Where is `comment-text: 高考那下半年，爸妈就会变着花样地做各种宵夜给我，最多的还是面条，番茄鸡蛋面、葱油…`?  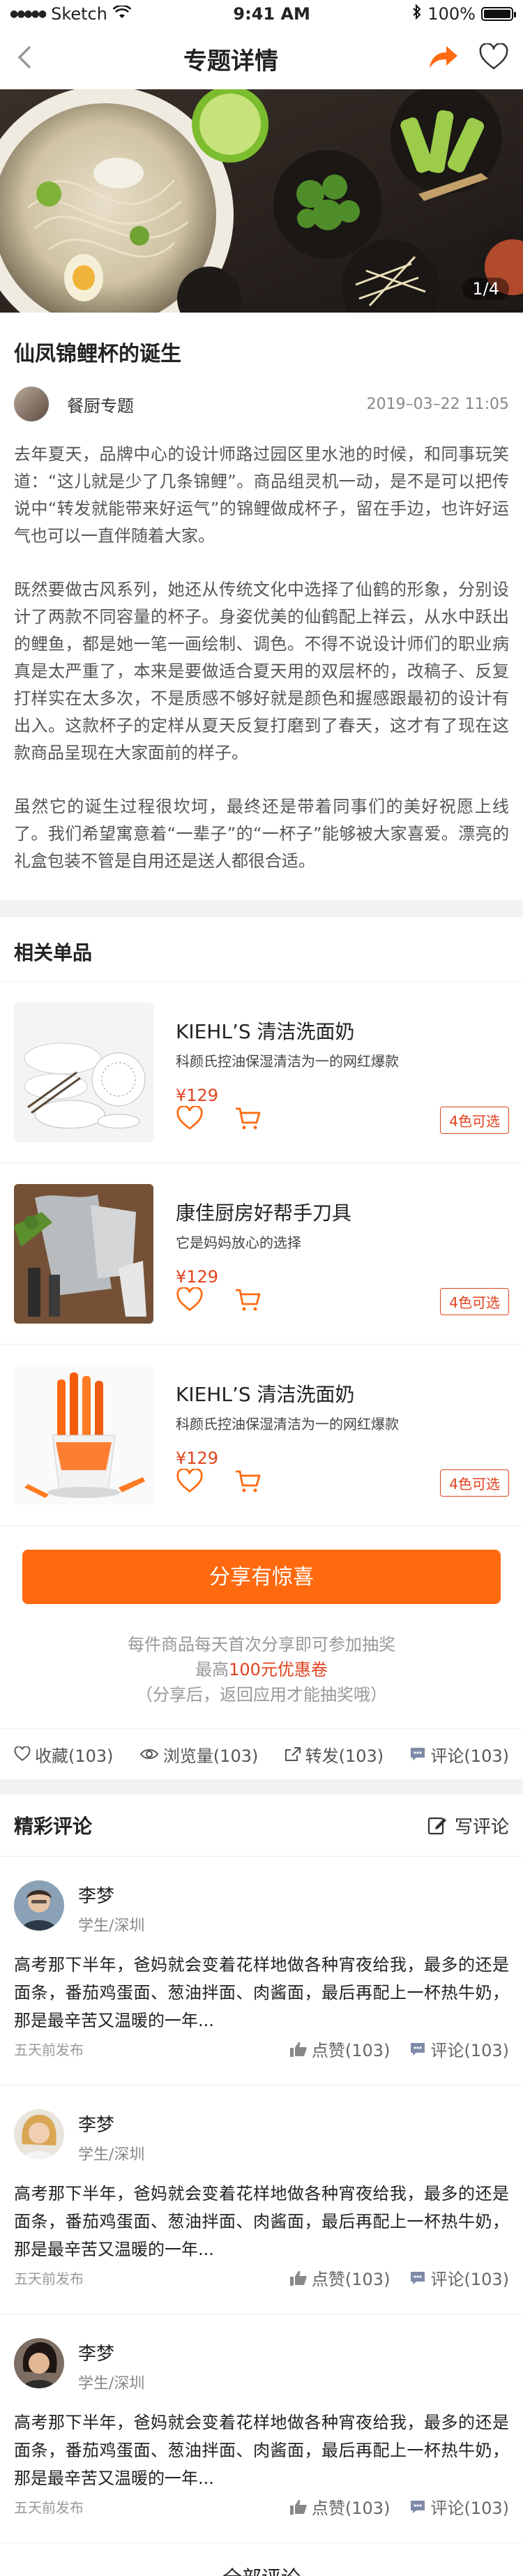
comment-text: 高考那下半年，爸妈就会变着花样地做各种宵夜给我，最多的还是面条，番茄鸡蛋面、葱油… is located at coordinates (261, 2450).